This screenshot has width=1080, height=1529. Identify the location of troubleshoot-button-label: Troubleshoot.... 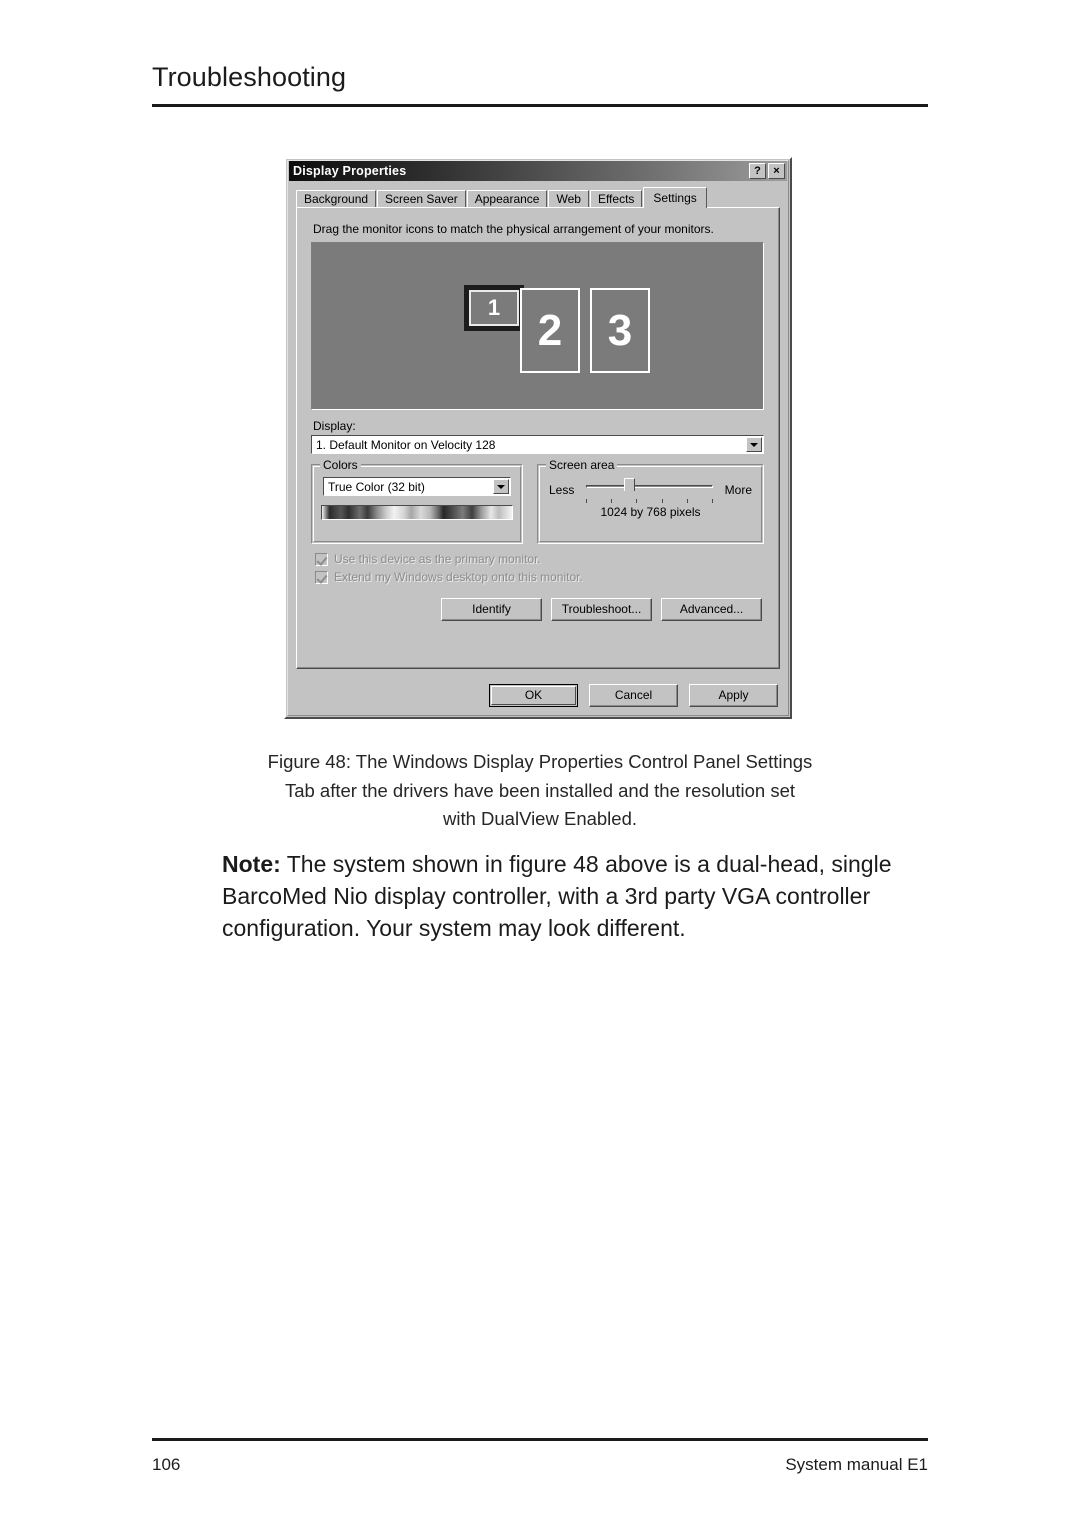
(601, 609).